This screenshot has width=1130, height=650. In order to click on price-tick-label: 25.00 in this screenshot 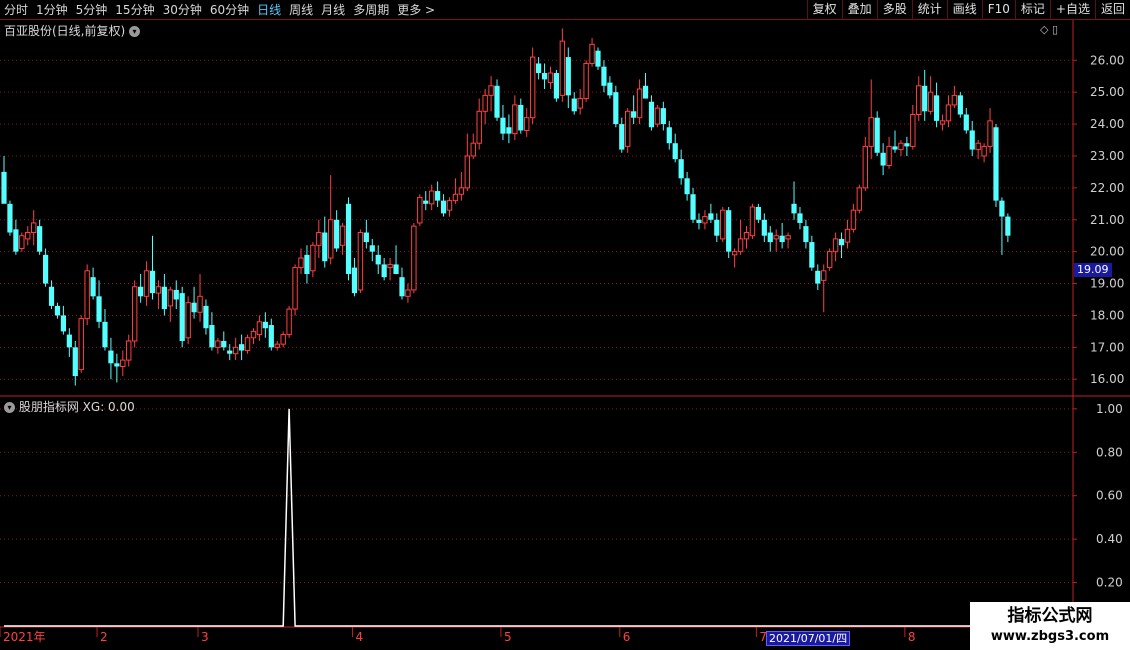, I will do `click(1107, 92)`.